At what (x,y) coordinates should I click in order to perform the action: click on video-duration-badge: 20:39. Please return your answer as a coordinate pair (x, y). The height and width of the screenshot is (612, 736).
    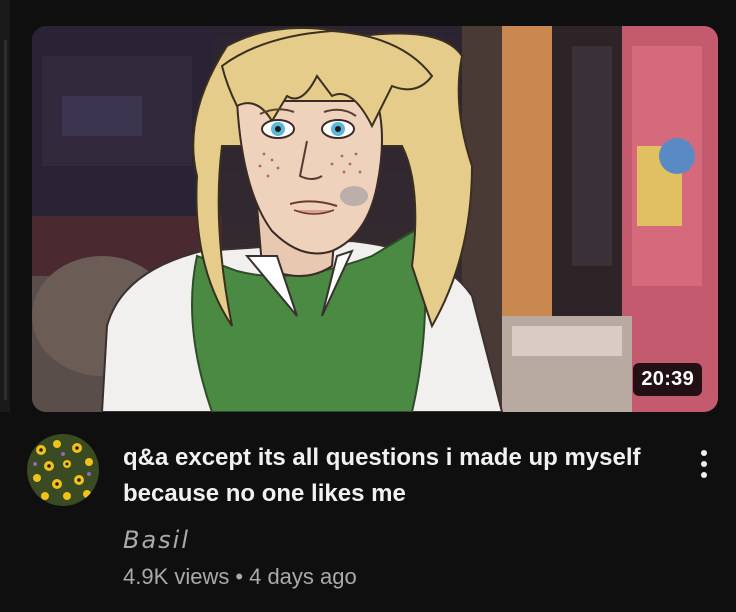
    Looking at the image, I should click on (667, 379).